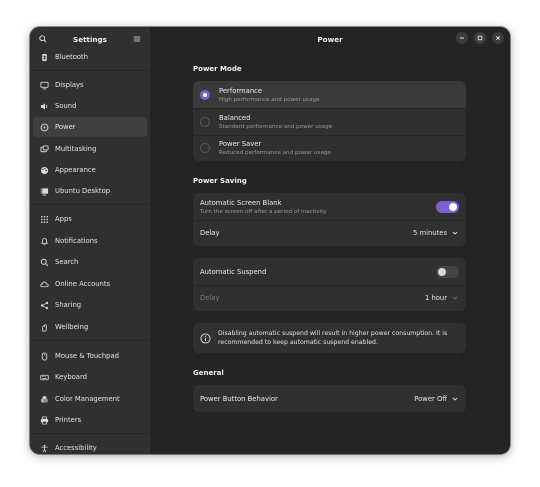 The height and width of the screenshot is (487, 540). Describe the element at coordinates (83, 284) in the screenshot. I see `sidebar-item-label: Online Accounts` at that location.